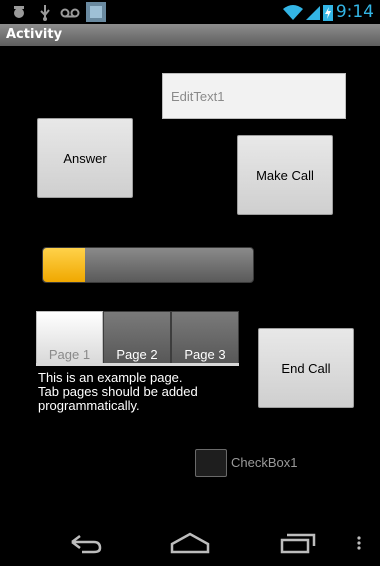 The image size is (380, 566). Describe the element at coordinates (354, 12) in the screenshot. I see `status-time: 9:14` at that location.